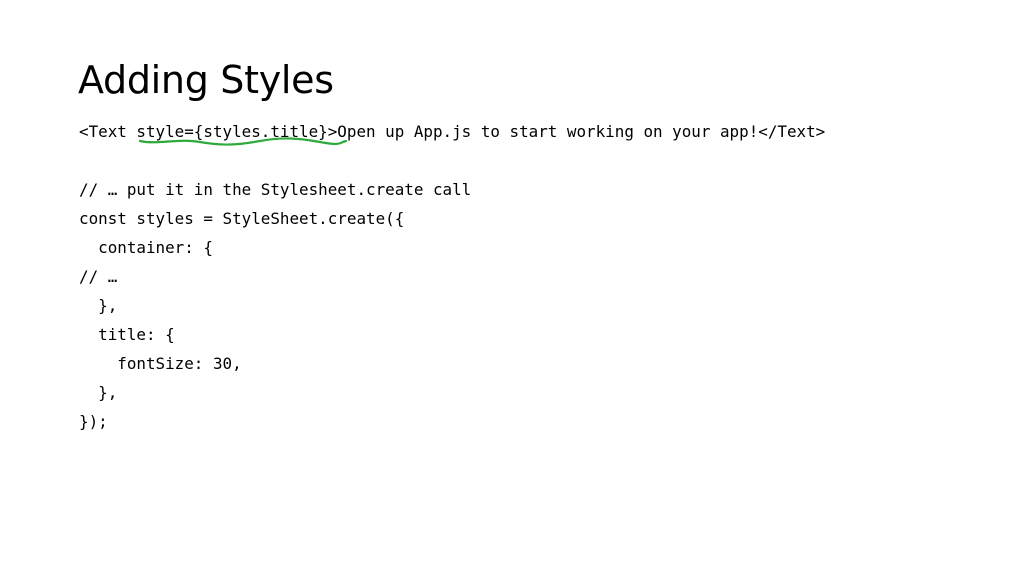 Image resolution: width=1024 pixels, height=576 pixels. Describe the element at coordinates (98, 305) in the screenshot. I see `code-line-7: },` at that location.